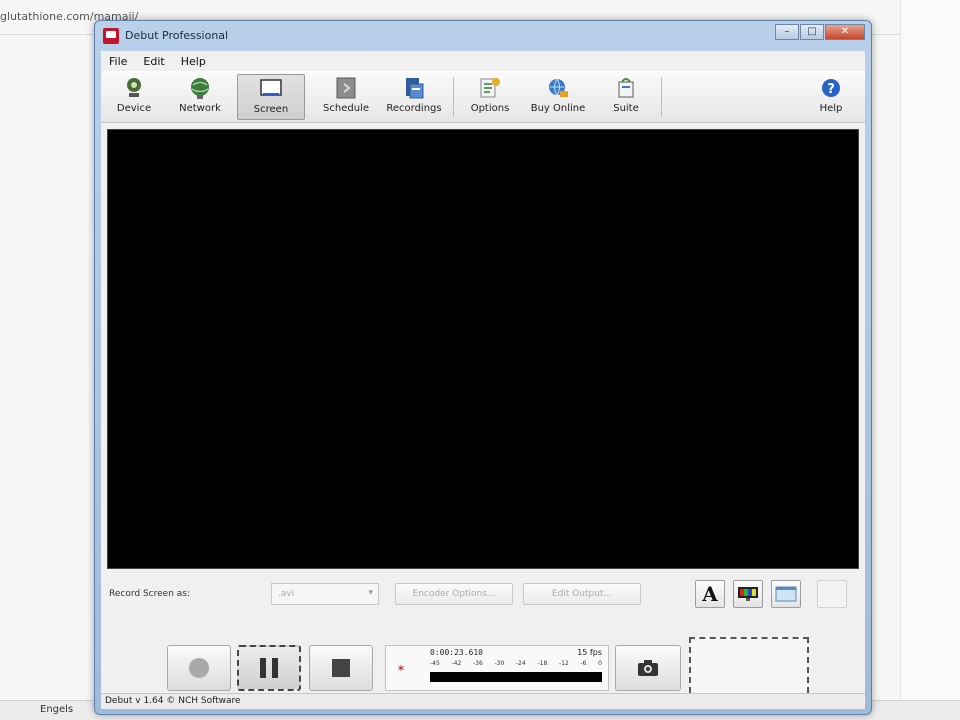  I want to click on level-scale: -45 -42 -36 -30 -24 -18 -12 -6 0, so click(516, 665).